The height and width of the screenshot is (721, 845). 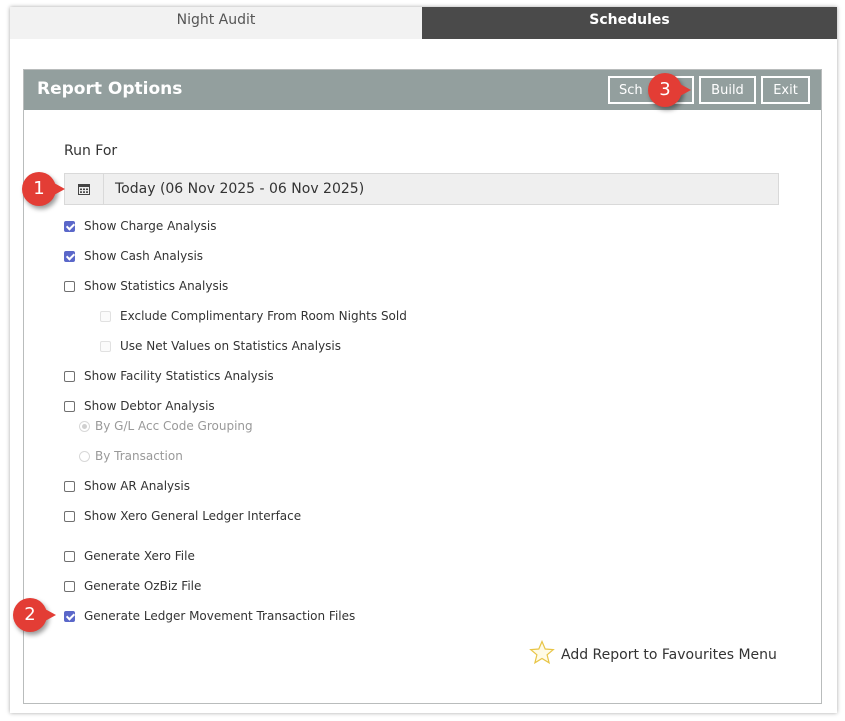 I want to click on xero-gl-interface-checkbox, so click(x=69, y=516).